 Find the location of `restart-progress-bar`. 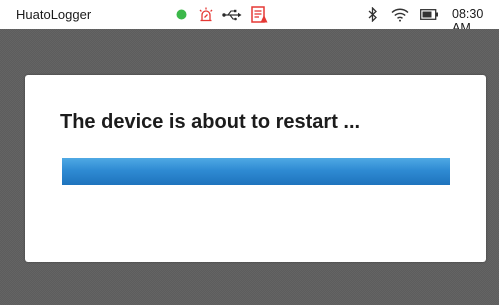

restart-progress-bar is located at coordinates (256, 171).